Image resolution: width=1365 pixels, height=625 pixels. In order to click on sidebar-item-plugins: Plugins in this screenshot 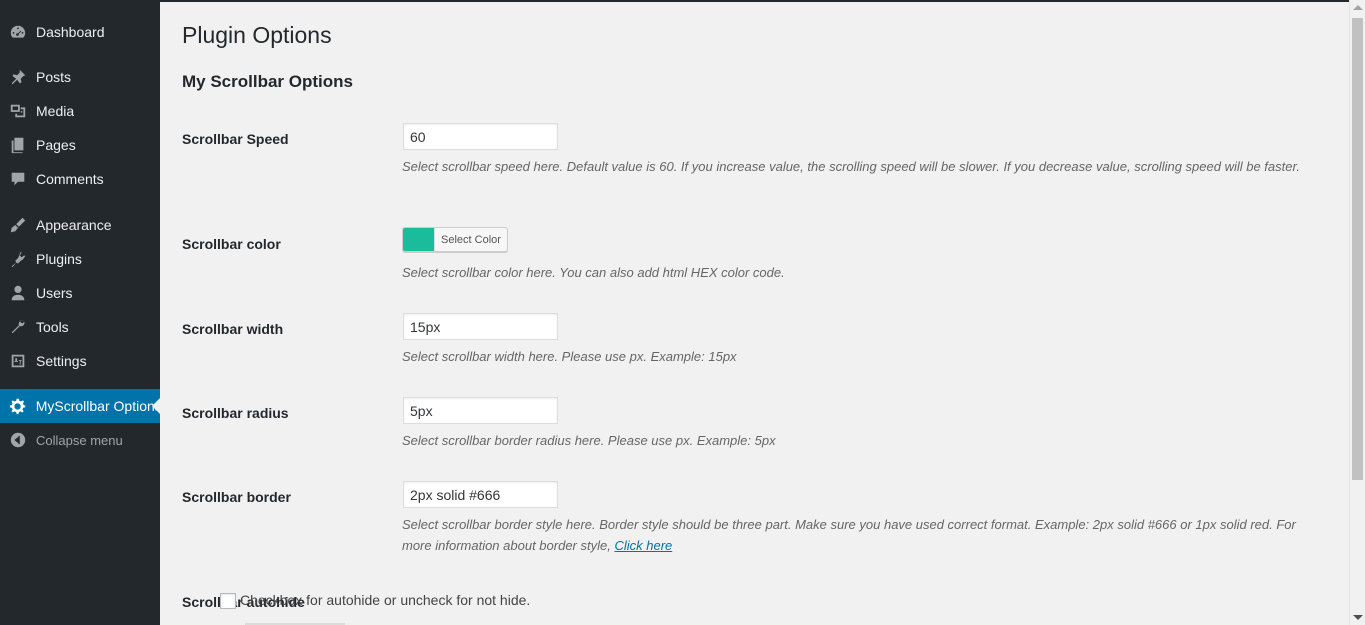, I will do `click(80, 259)`.